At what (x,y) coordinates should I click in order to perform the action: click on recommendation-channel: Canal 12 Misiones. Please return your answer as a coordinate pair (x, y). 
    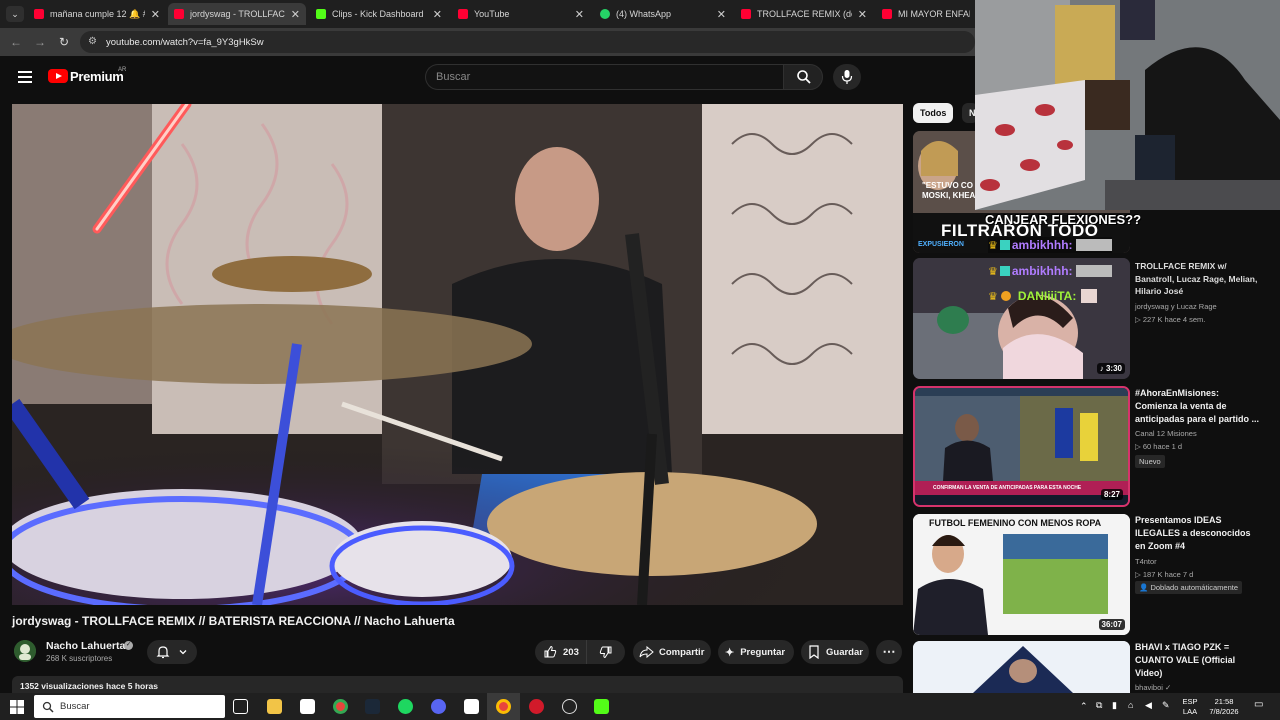
    Looking at the image, I should click on (1166, 433).